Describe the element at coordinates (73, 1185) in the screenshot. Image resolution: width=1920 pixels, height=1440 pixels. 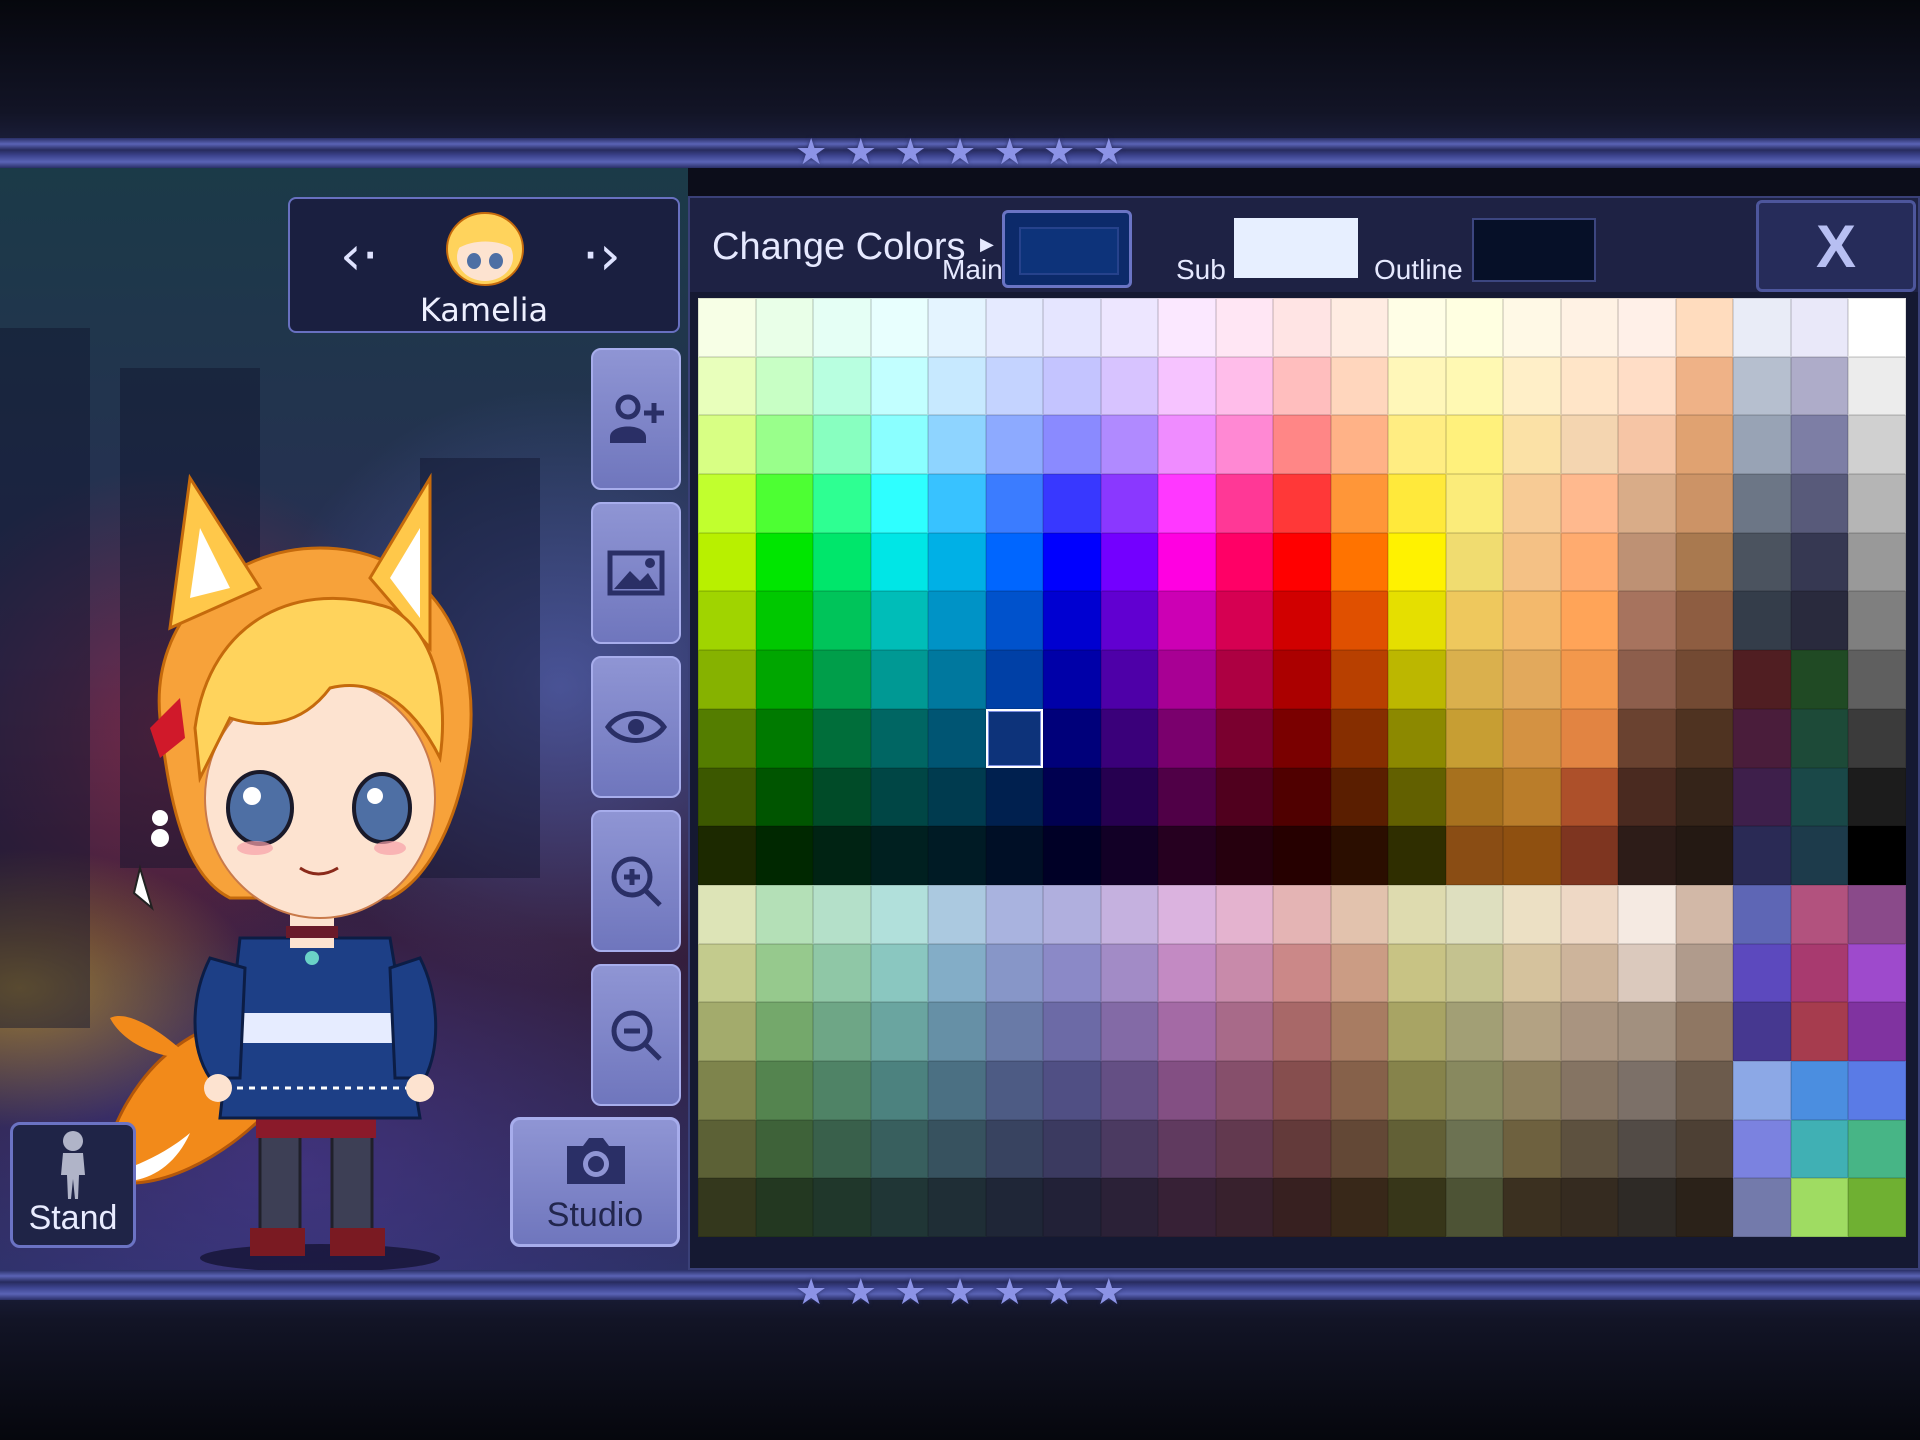
I see `stand-button: Stand` at that location.